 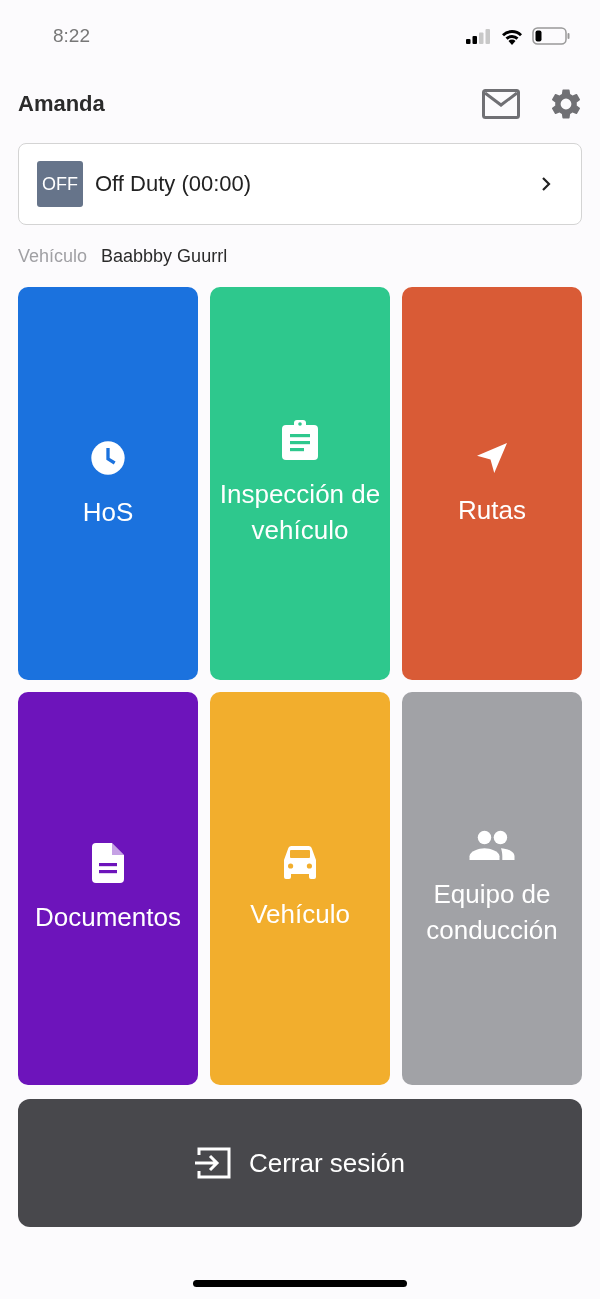 I want to click on duty-status-label: Off Duty (00:00), so click(x=174, y=184).